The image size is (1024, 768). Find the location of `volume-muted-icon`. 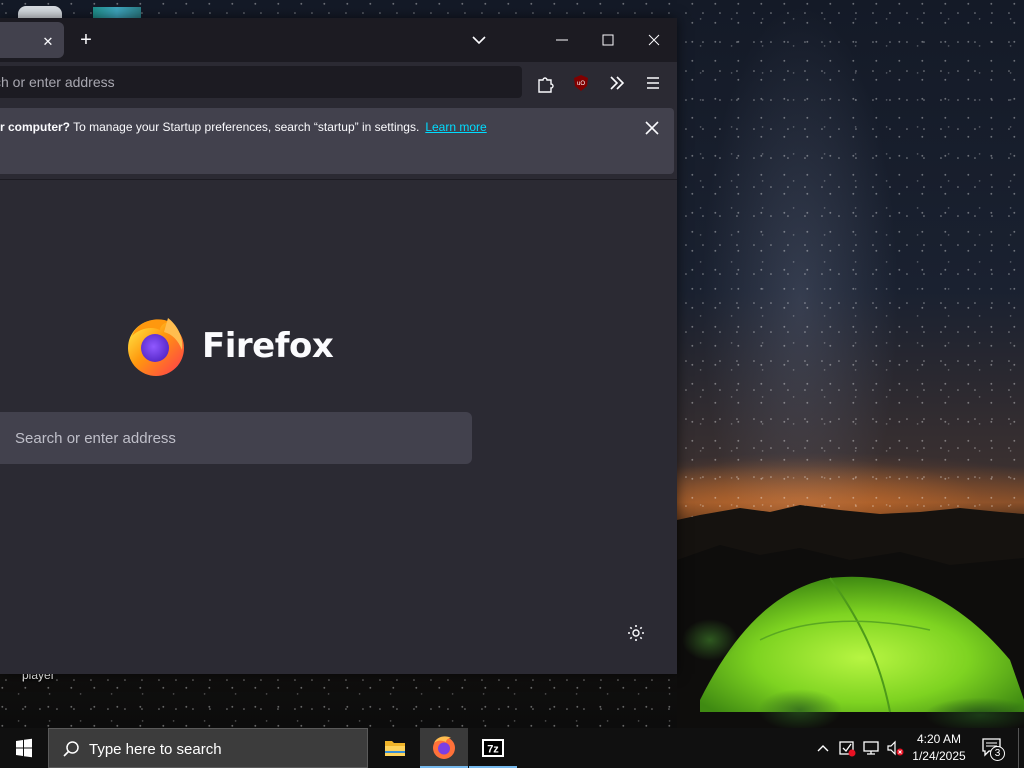

volume-muted-icon is located at coordinates (895, 748).